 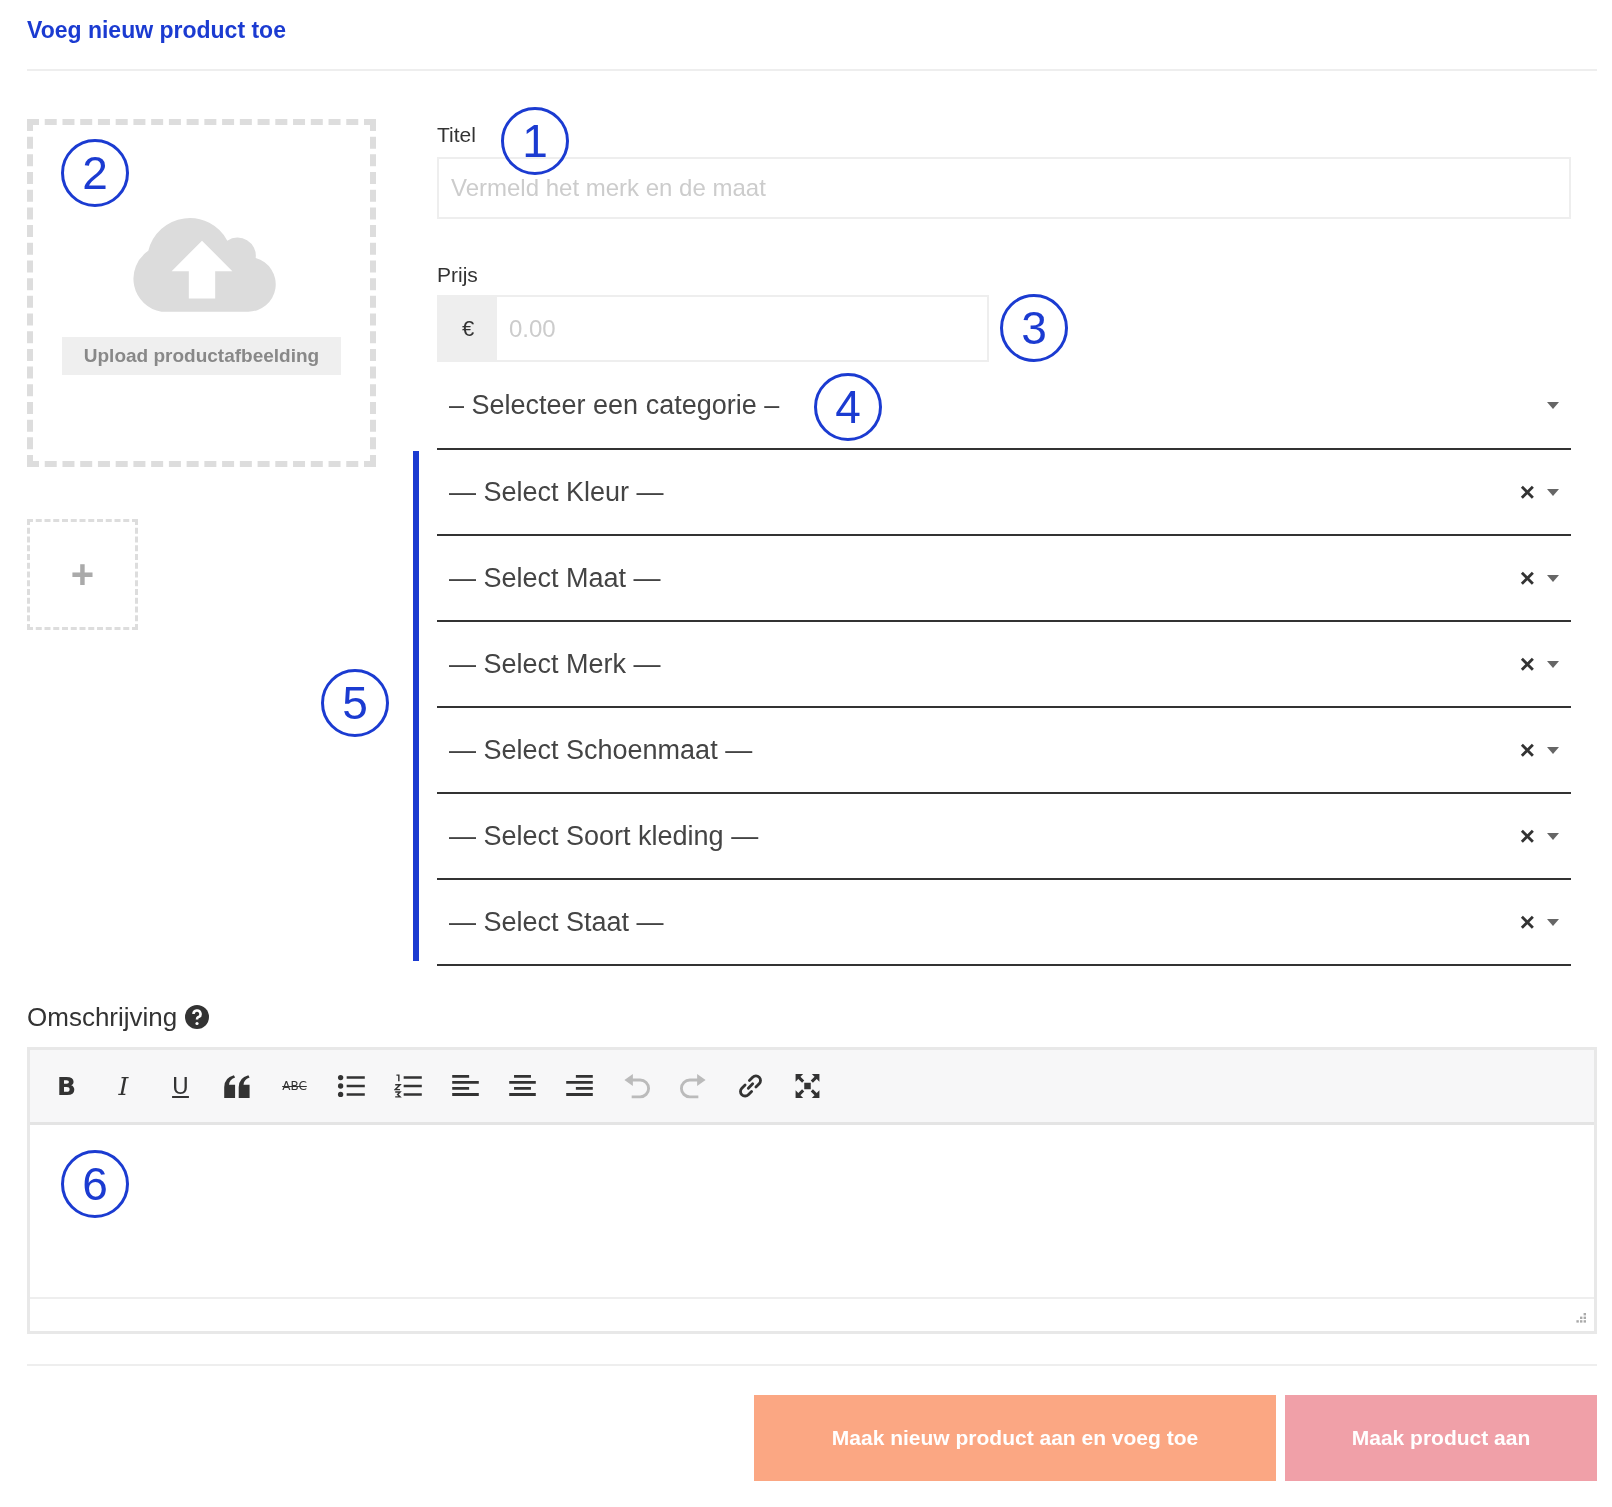 What do you see at coordinates (1004, 837) in the screenshot?
I see `attribute-select: — Select Soort kleding — ×` at bounding box center [1004, 837].